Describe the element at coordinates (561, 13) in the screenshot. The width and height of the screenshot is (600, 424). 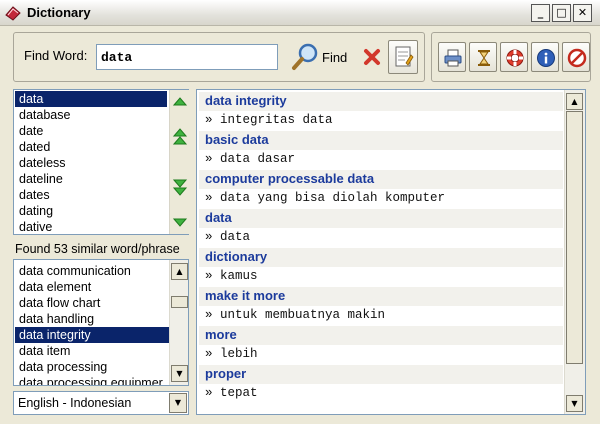
I see `maximize-button: □` at that location.